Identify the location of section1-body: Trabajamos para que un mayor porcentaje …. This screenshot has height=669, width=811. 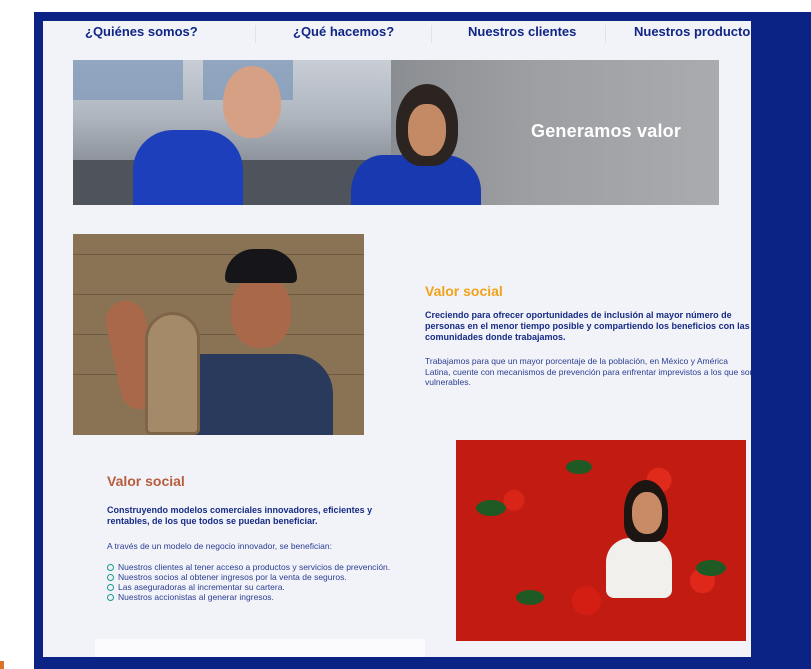
(588, 371).